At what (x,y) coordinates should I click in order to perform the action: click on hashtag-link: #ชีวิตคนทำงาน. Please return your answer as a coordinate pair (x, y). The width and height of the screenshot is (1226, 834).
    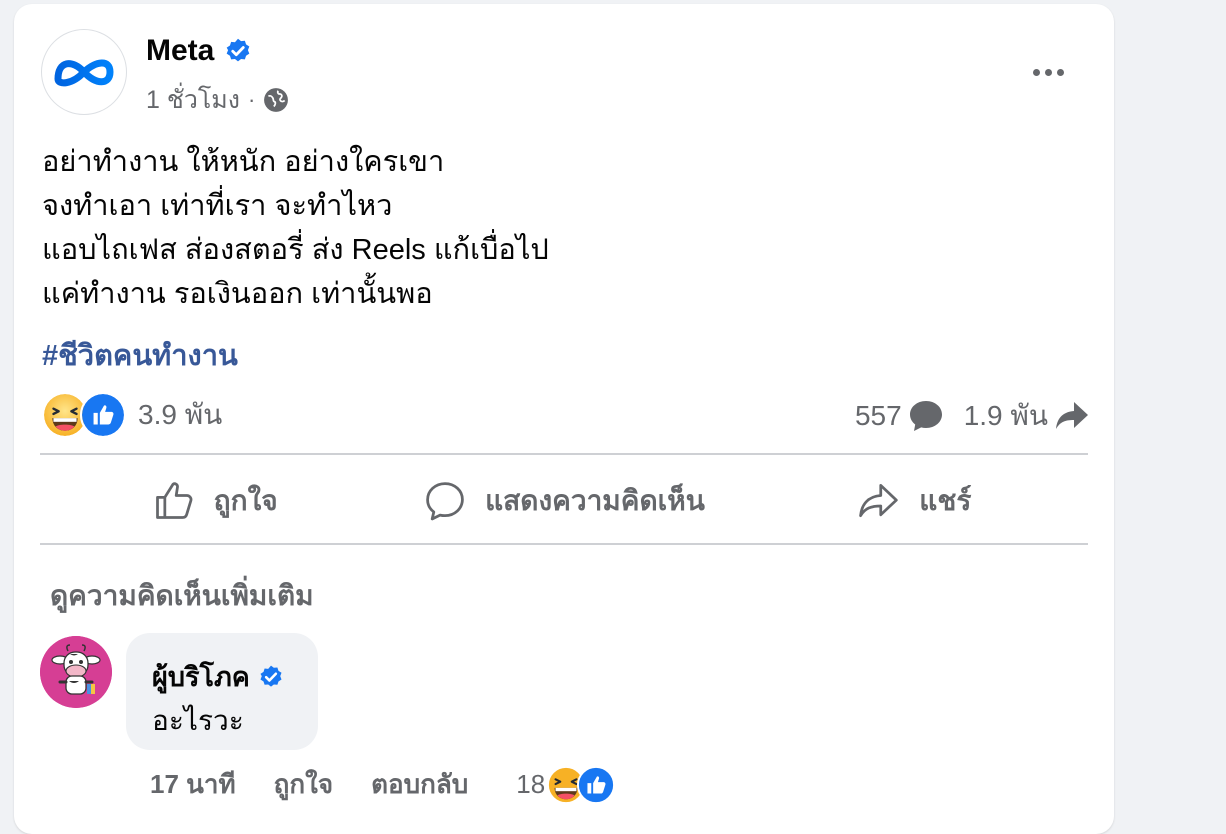
    Looking at the image, I should click on (140, 355).